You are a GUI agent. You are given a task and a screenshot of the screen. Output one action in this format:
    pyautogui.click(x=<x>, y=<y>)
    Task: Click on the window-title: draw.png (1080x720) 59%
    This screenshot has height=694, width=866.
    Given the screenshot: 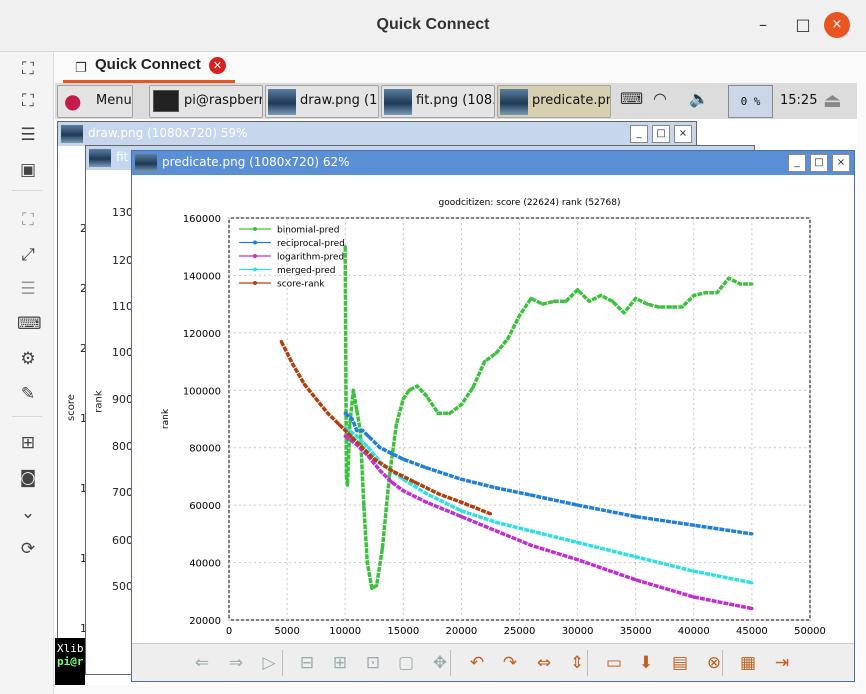 What is the action you would take?
    pyautogui.click(x=168, y=133)
    